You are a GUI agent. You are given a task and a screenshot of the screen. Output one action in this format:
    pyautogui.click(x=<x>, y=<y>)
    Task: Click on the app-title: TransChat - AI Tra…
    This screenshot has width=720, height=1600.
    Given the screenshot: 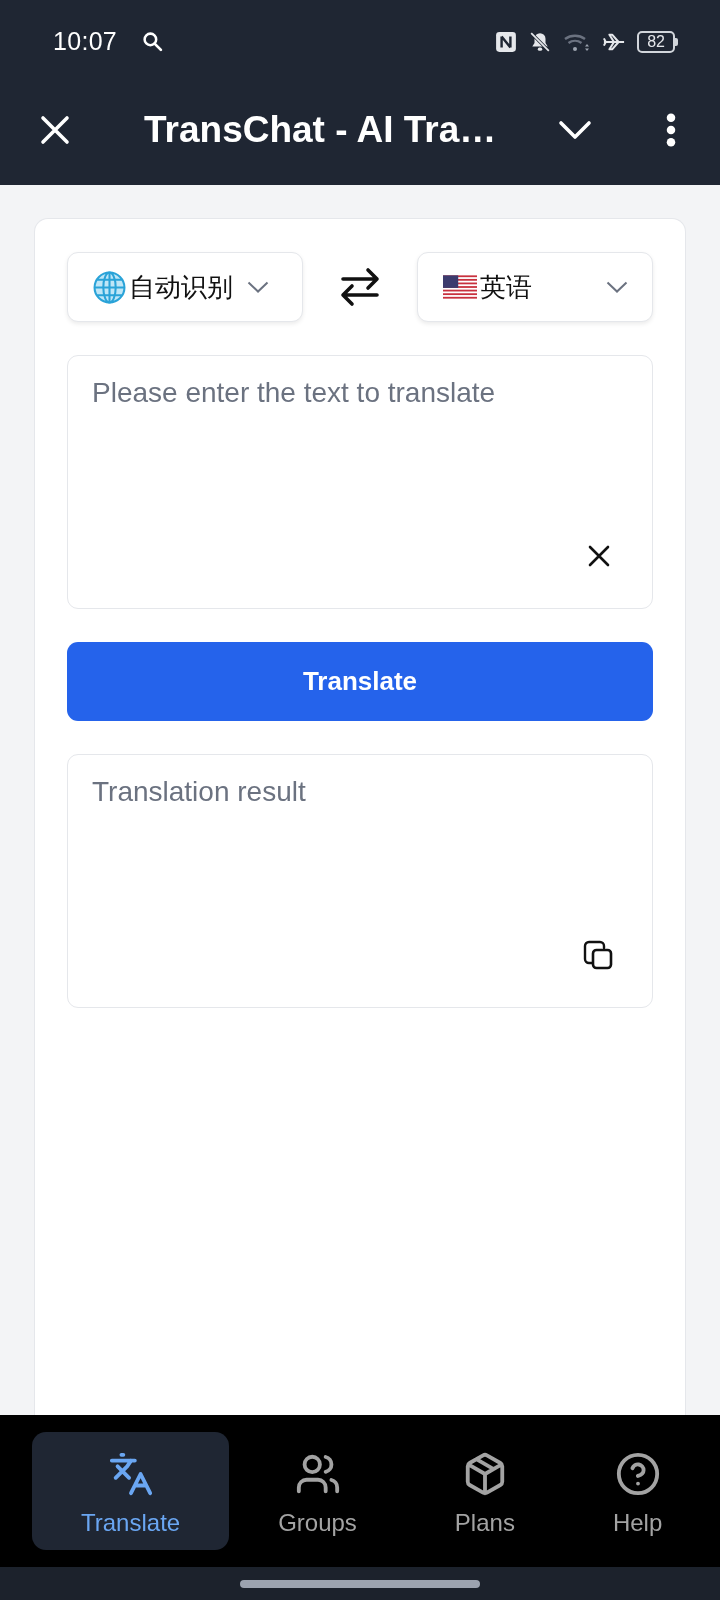 What is the action you would take?
    pyautogui.click(x=320, y=130)
    